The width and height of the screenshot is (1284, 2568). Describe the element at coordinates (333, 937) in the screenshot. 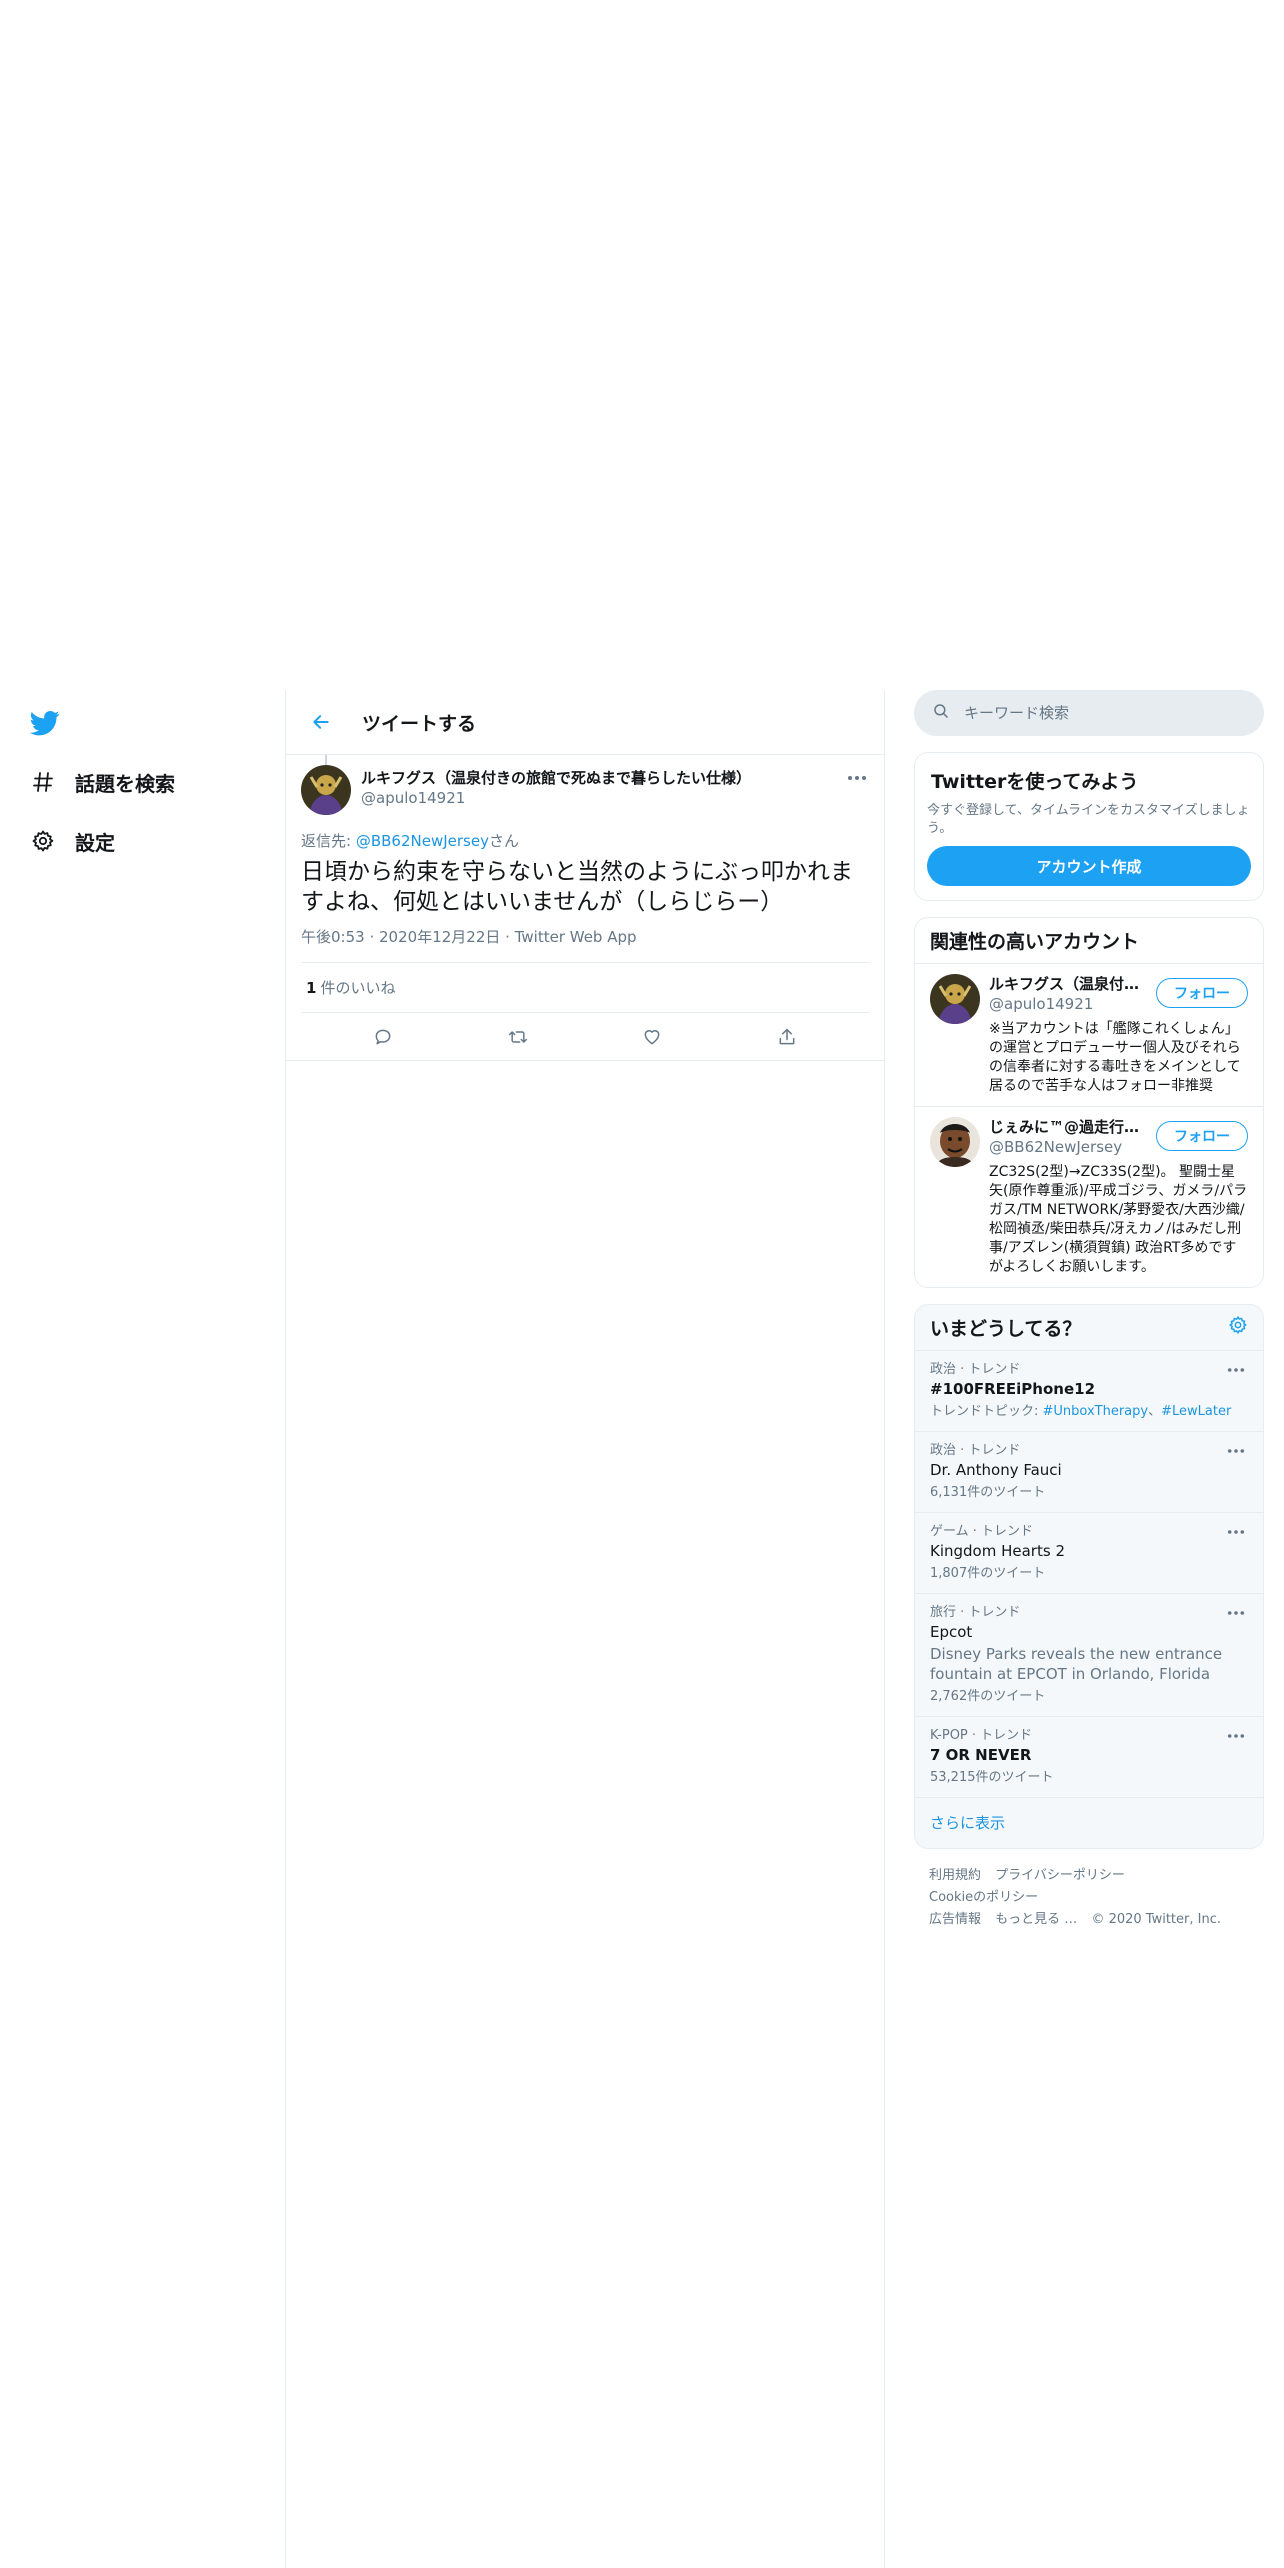

I see `tweet-time: 午後0:53` at that location.